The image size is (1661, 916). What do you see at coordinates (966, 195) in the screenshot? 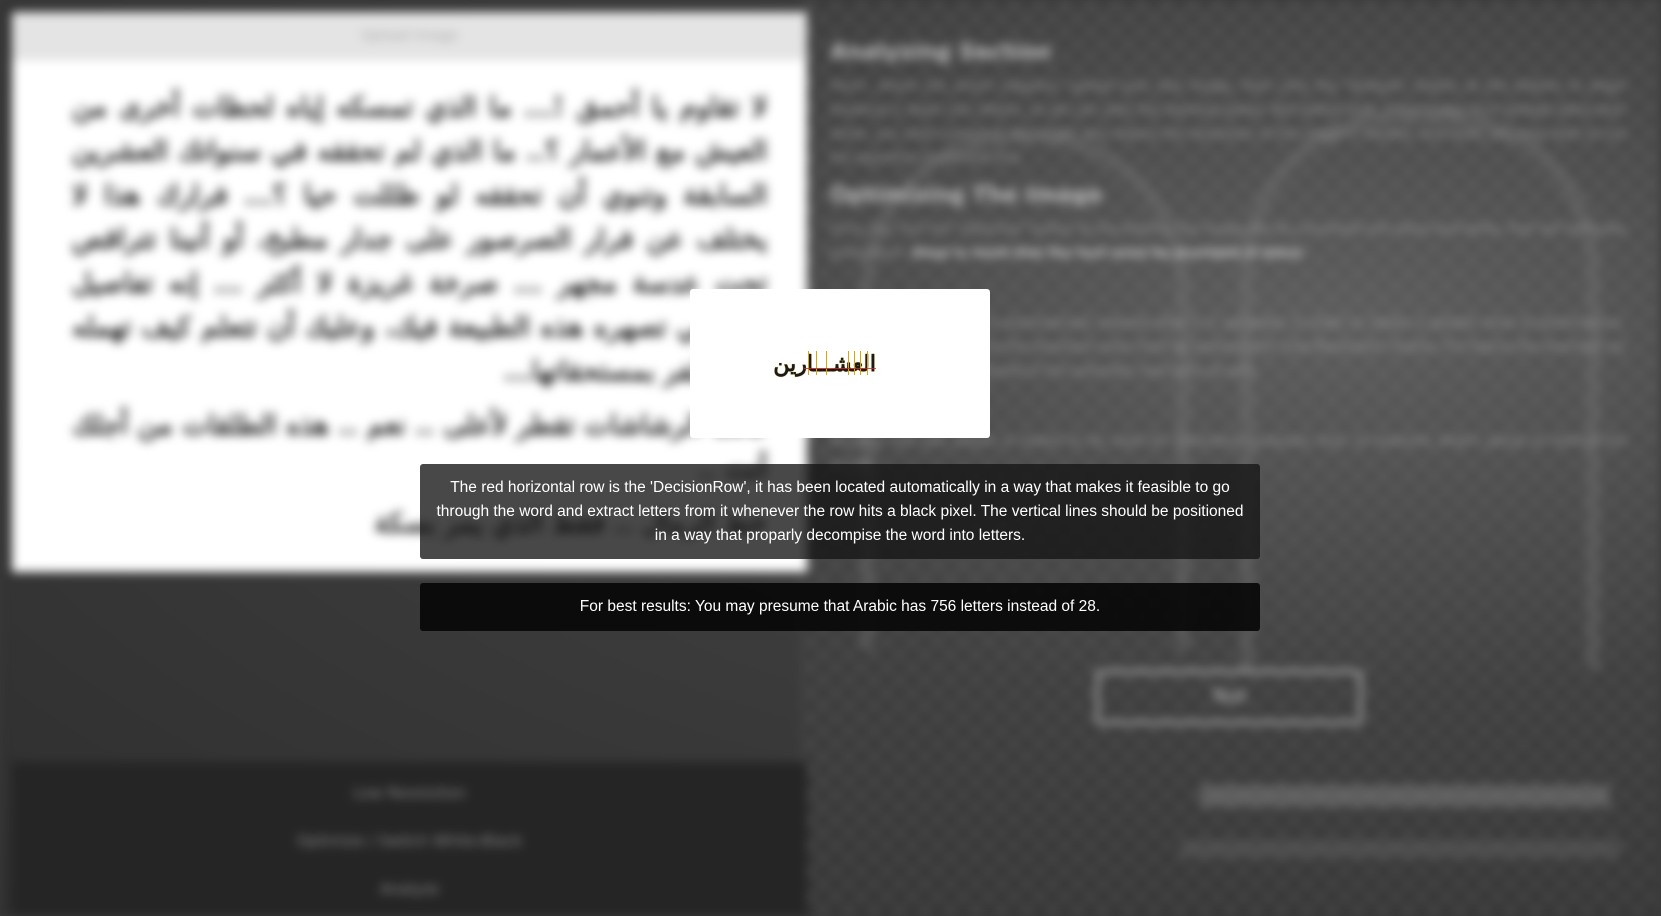
I see `optimizing-section-title: Optimizing The Image` at bounding box center [966, 195].